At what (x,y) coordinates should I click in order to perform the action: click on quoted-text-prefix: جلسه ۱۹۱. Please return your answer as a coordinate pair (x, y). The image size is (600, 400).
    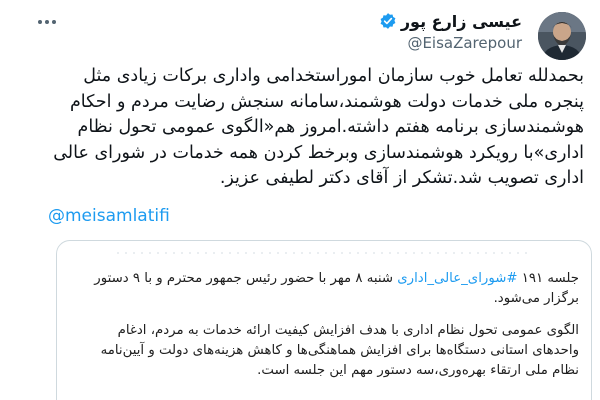
    Looking at the image, I should click on (548, 278).